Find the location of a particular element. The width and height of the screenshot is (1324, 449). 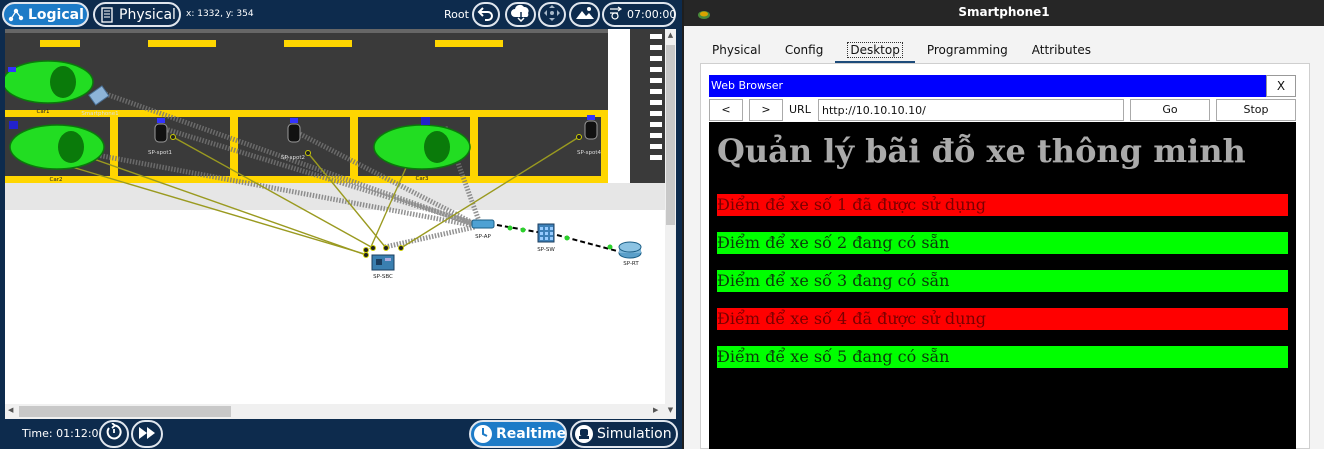

tab-desktop: Desktop is located at coordinates (875, 51).